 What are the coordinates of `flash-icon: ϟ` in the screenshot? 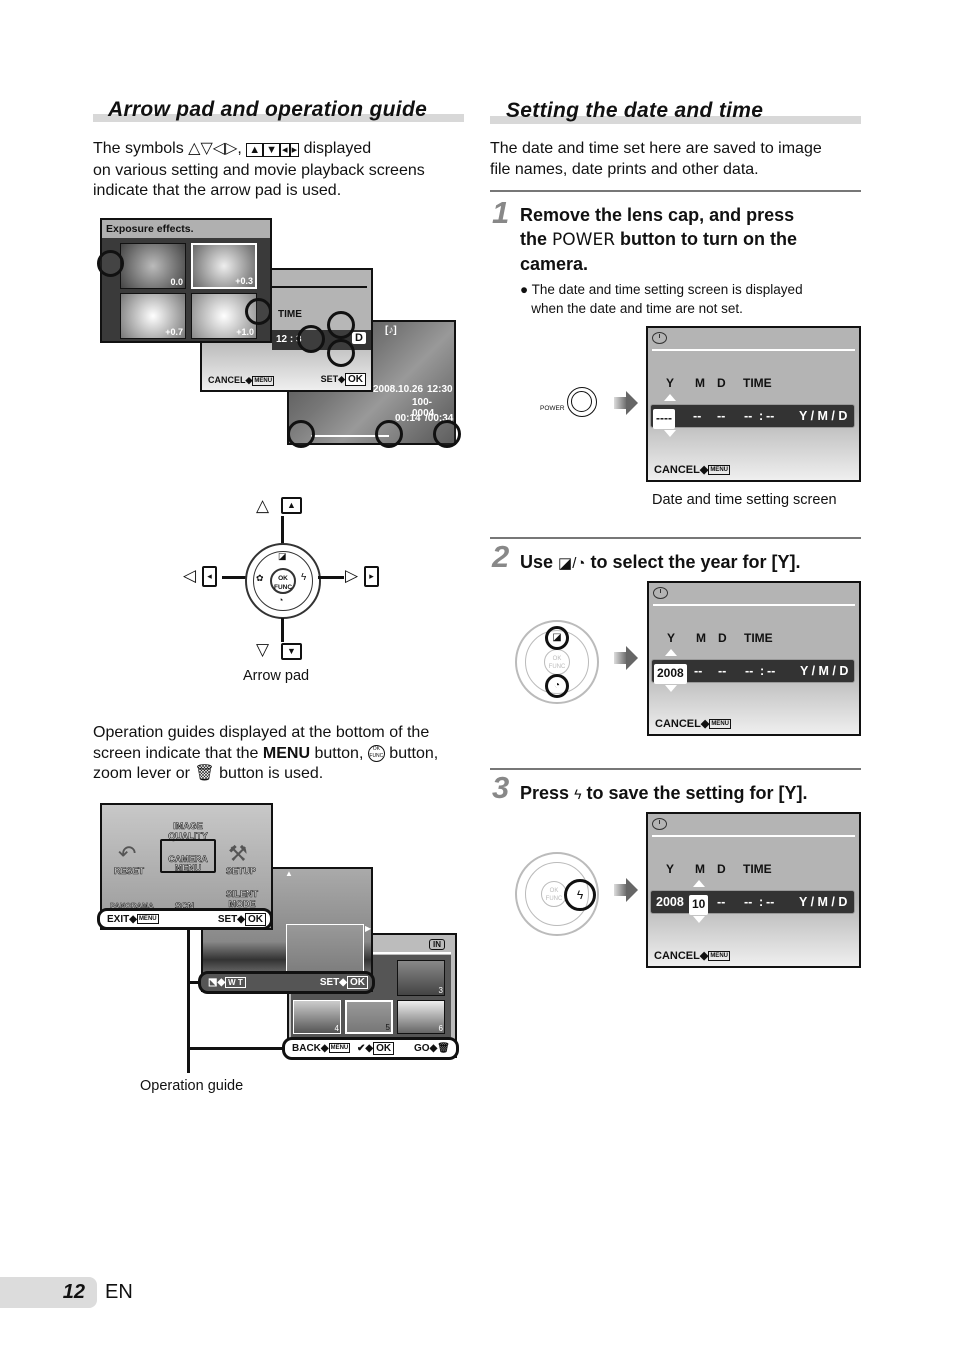 It's located at (304, 577).